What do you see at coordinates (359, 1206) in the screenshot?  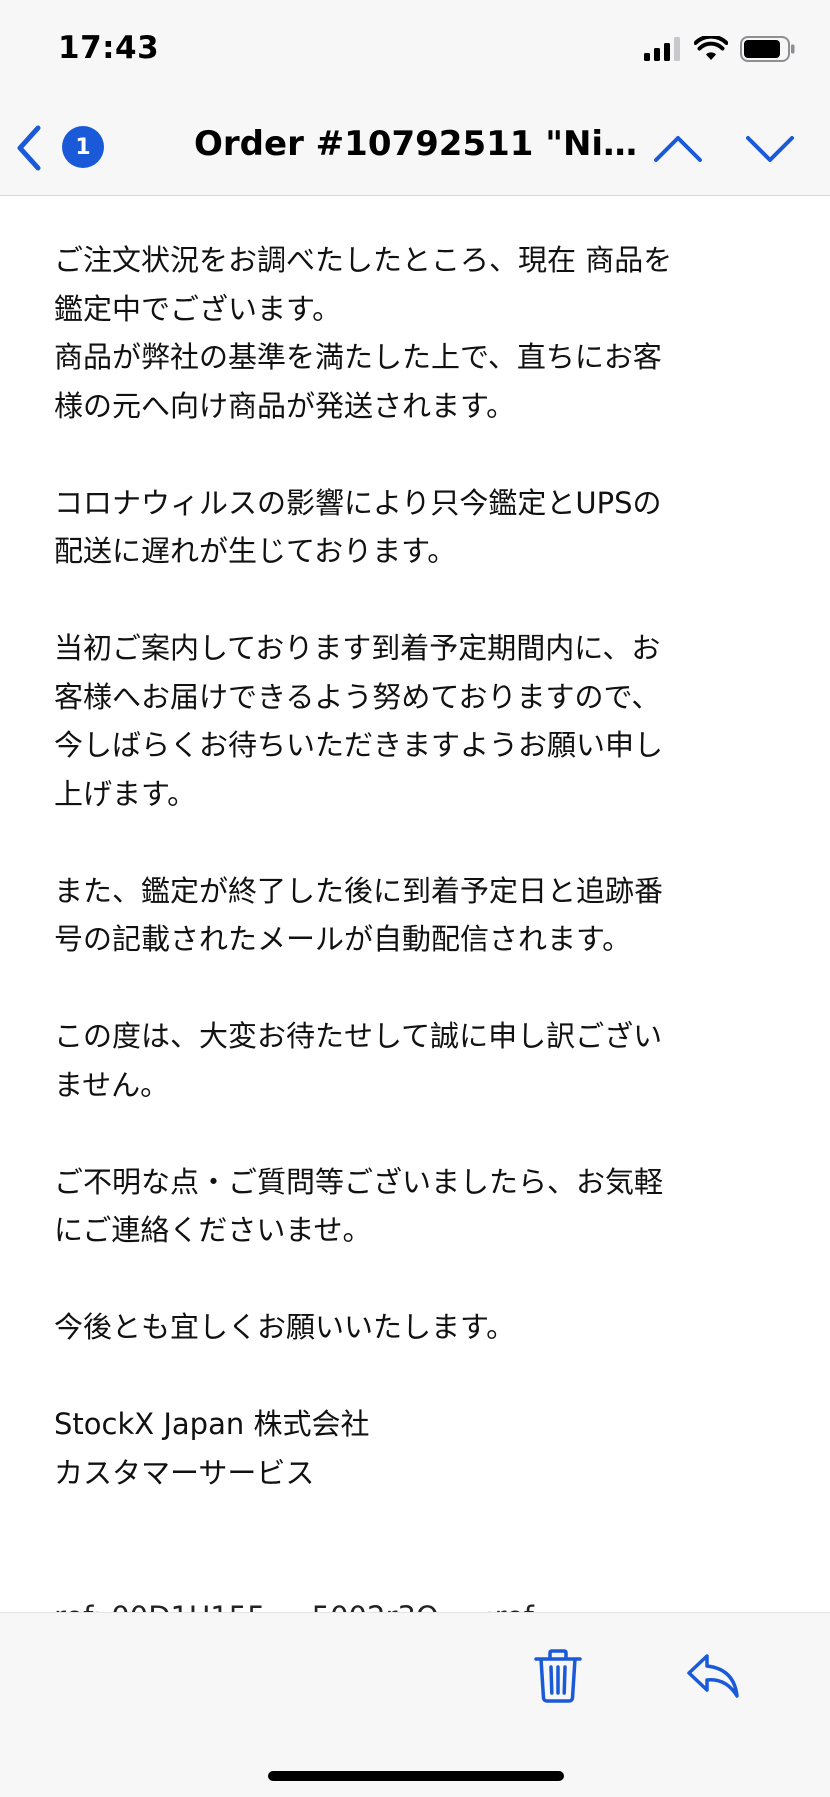 I see `email-paragraph: ご不明な点・ご質問等ございましたら、お気軽 にご連絡くださいませ。` at bounding box center [359, 1206].